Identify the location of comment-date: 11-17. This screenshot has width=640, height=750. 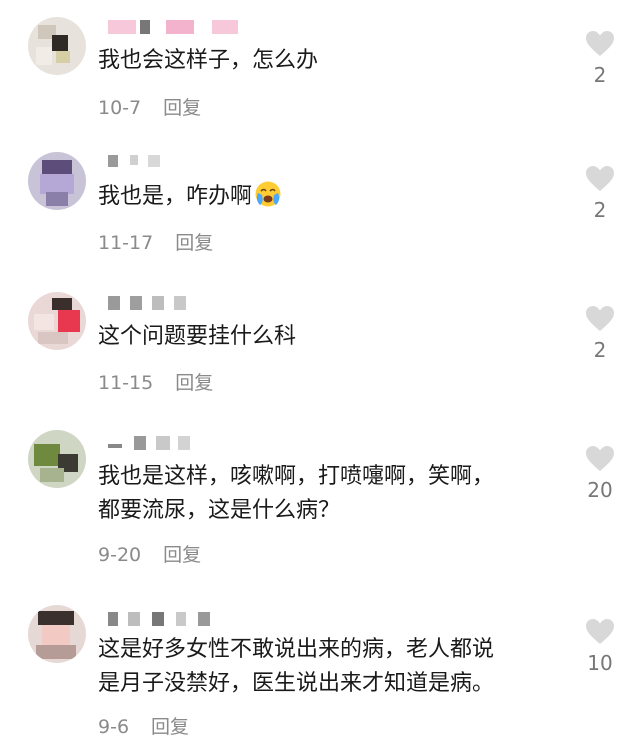
(126, 243).